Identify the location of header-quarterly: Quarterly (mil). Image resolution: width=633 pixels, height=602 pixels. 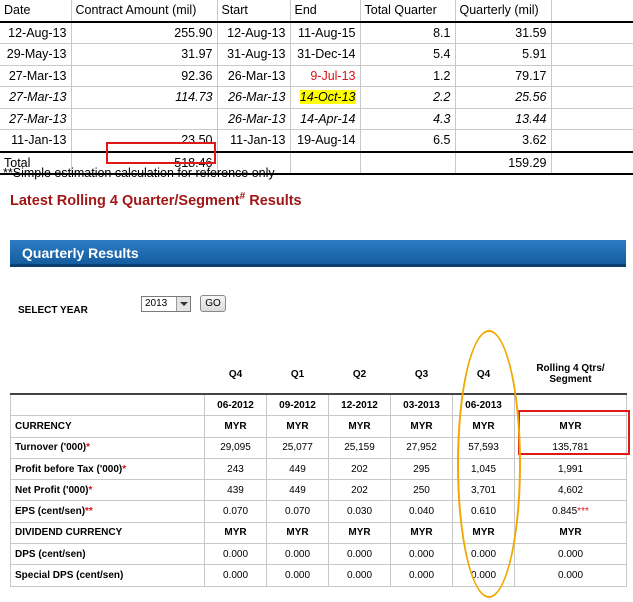
(503, 11).